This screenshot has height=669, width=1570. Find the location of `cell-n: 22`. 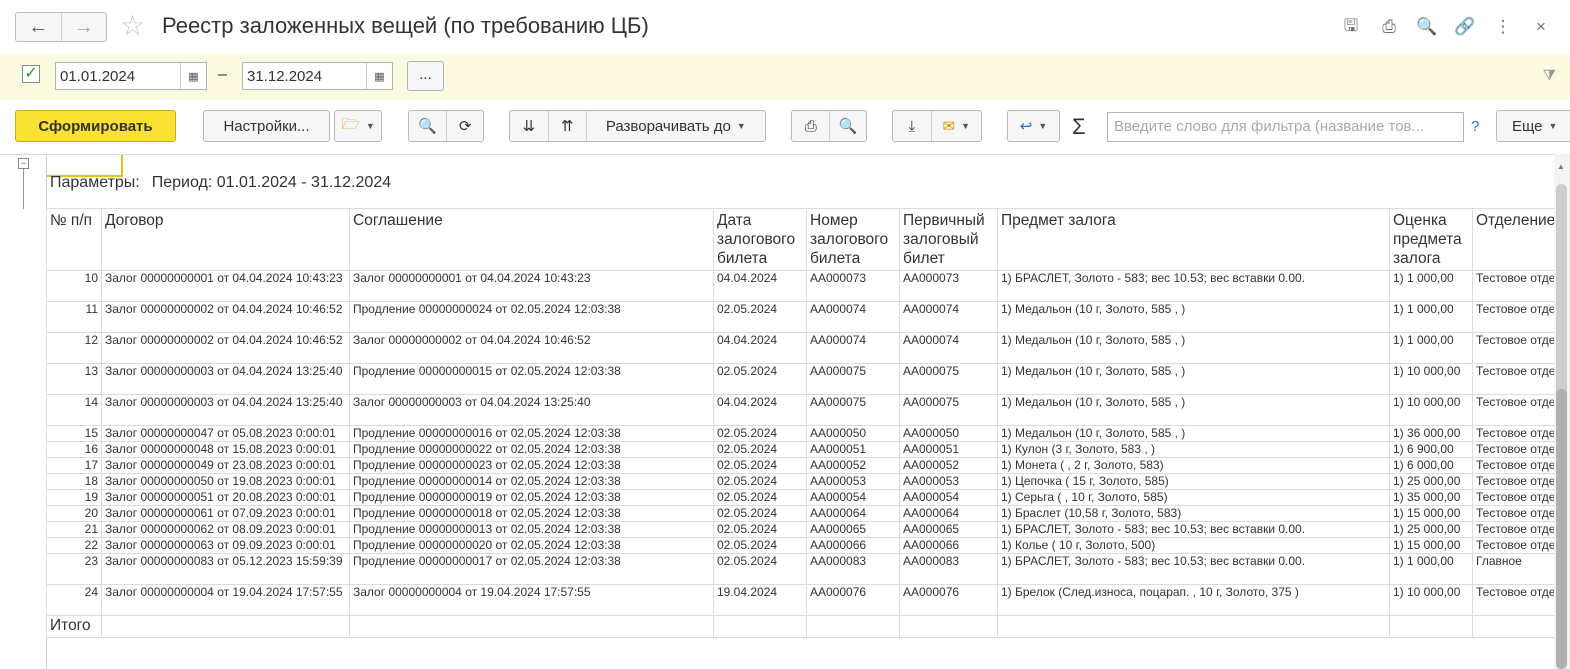

cell-n: 22 is located at coordinates (74, 545).